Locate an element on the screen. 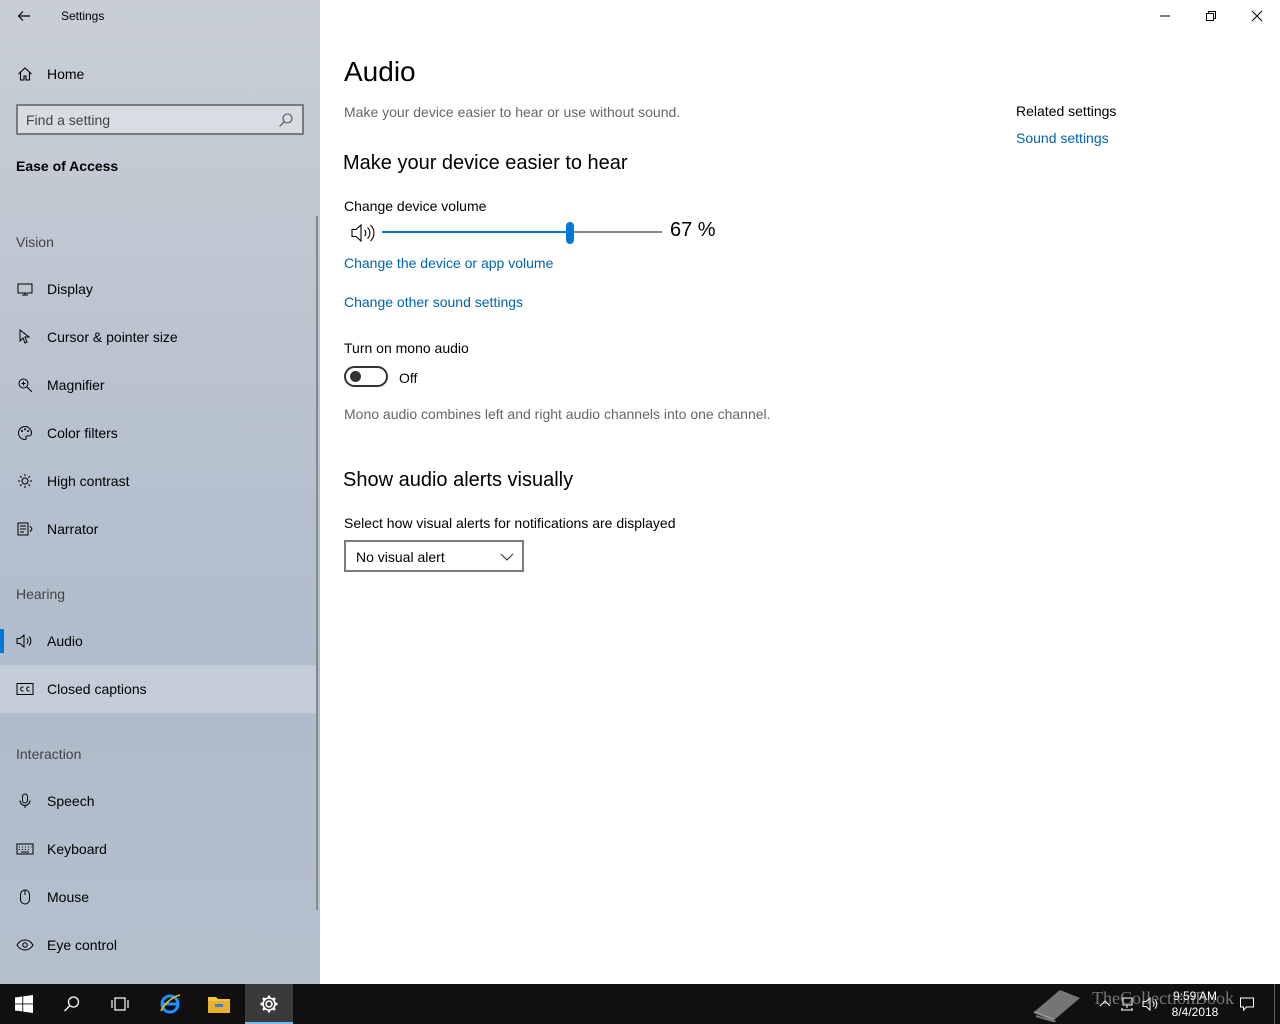 The height and width of the screenshot is (1024, 1280). app-title: Settings is located at coordinates (83, 16).